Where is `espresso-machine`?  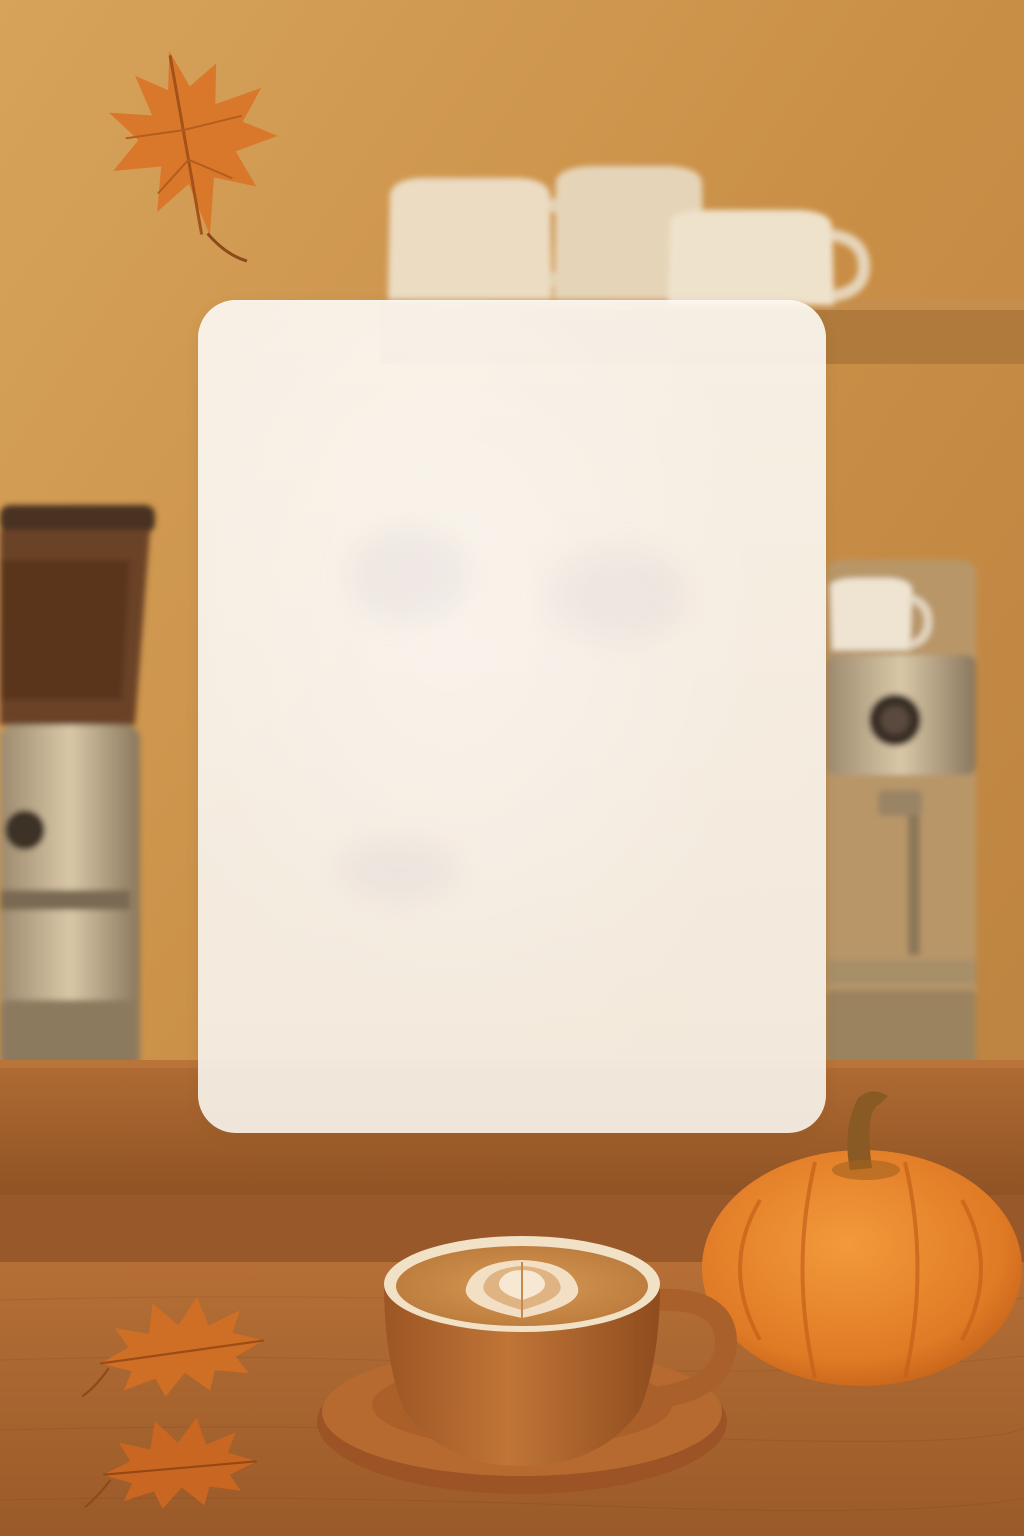 espresso-machine is located at coordinates (901, 820).